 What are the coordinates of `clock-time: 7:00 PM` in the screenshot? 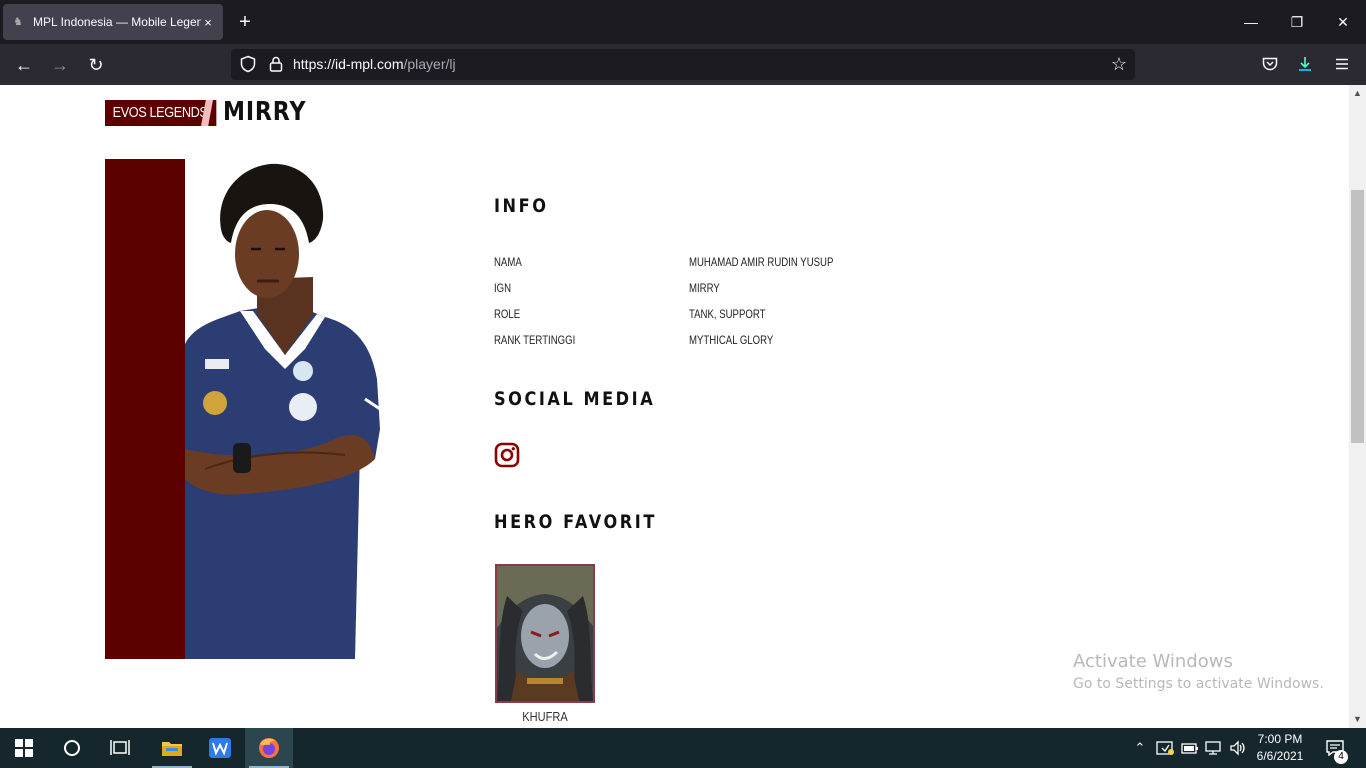 It's located at (1280, 739).